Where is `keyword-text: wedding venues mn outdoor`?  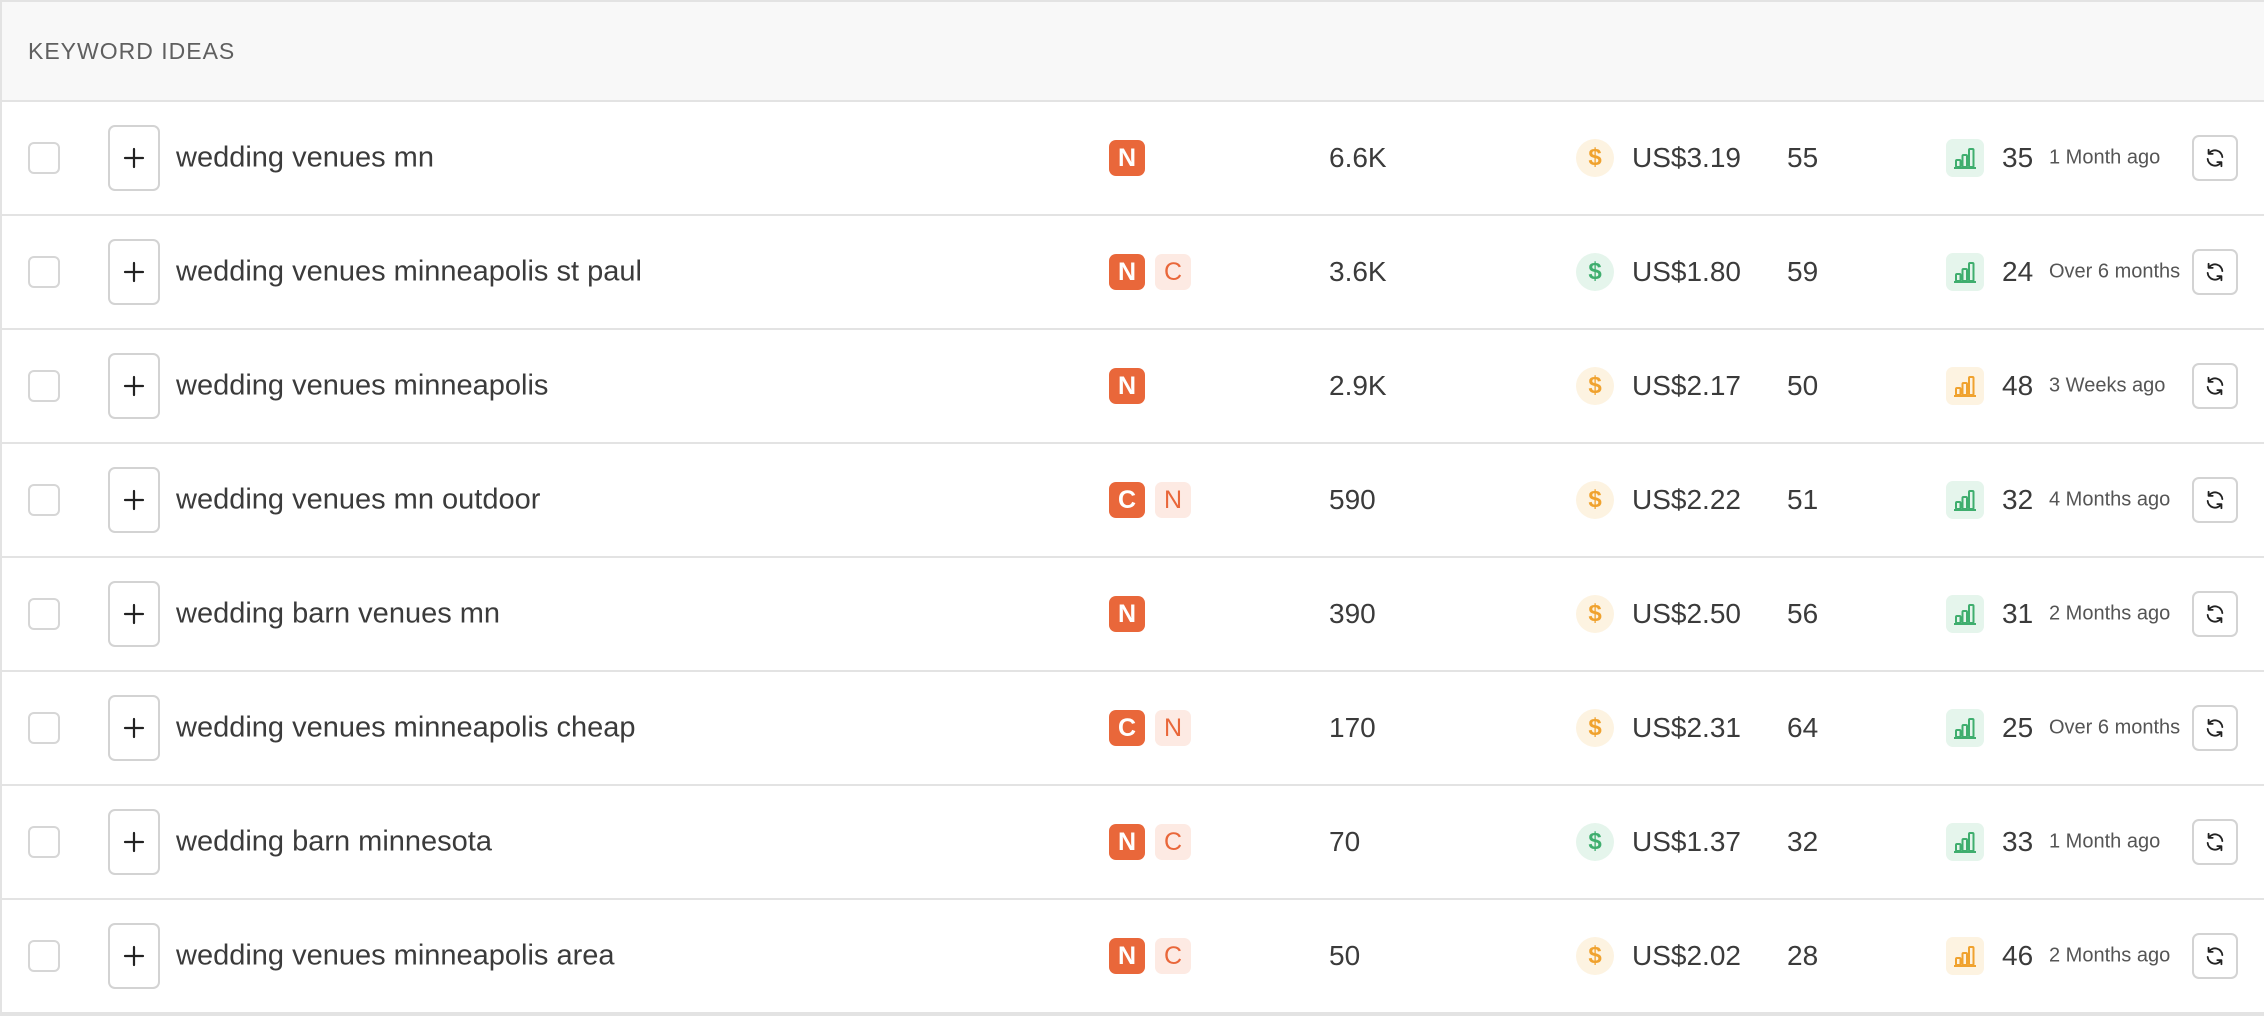
keyword-text: wedding venues mn outdoor is located at coordinates (358, 500).